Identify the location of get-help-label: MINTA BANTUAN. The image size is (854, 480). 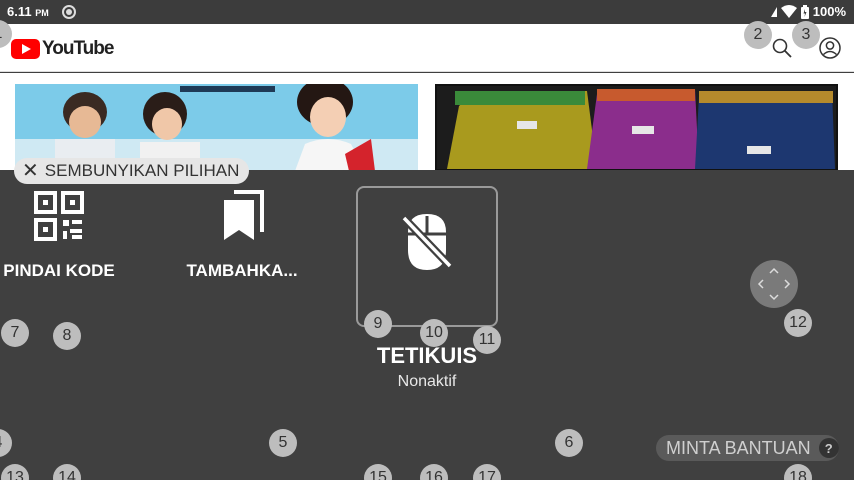
(738, 447).